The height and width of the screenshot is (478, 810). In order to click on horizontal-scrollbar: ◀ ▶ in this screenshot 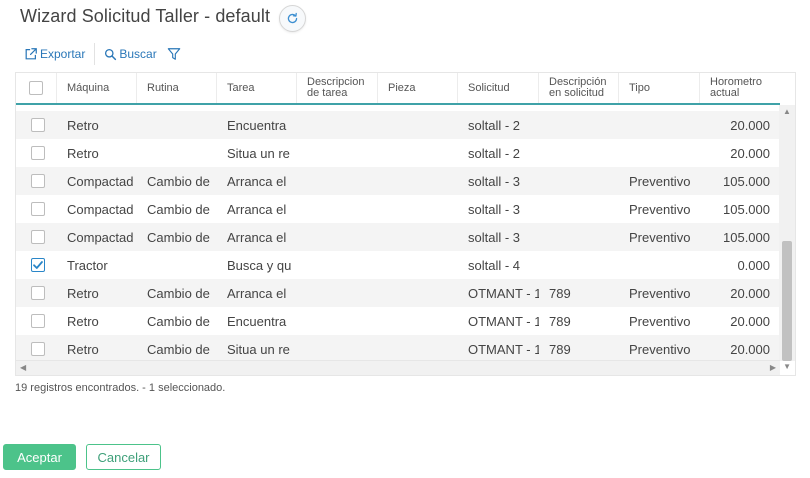, I will do `click(398, 367)`.